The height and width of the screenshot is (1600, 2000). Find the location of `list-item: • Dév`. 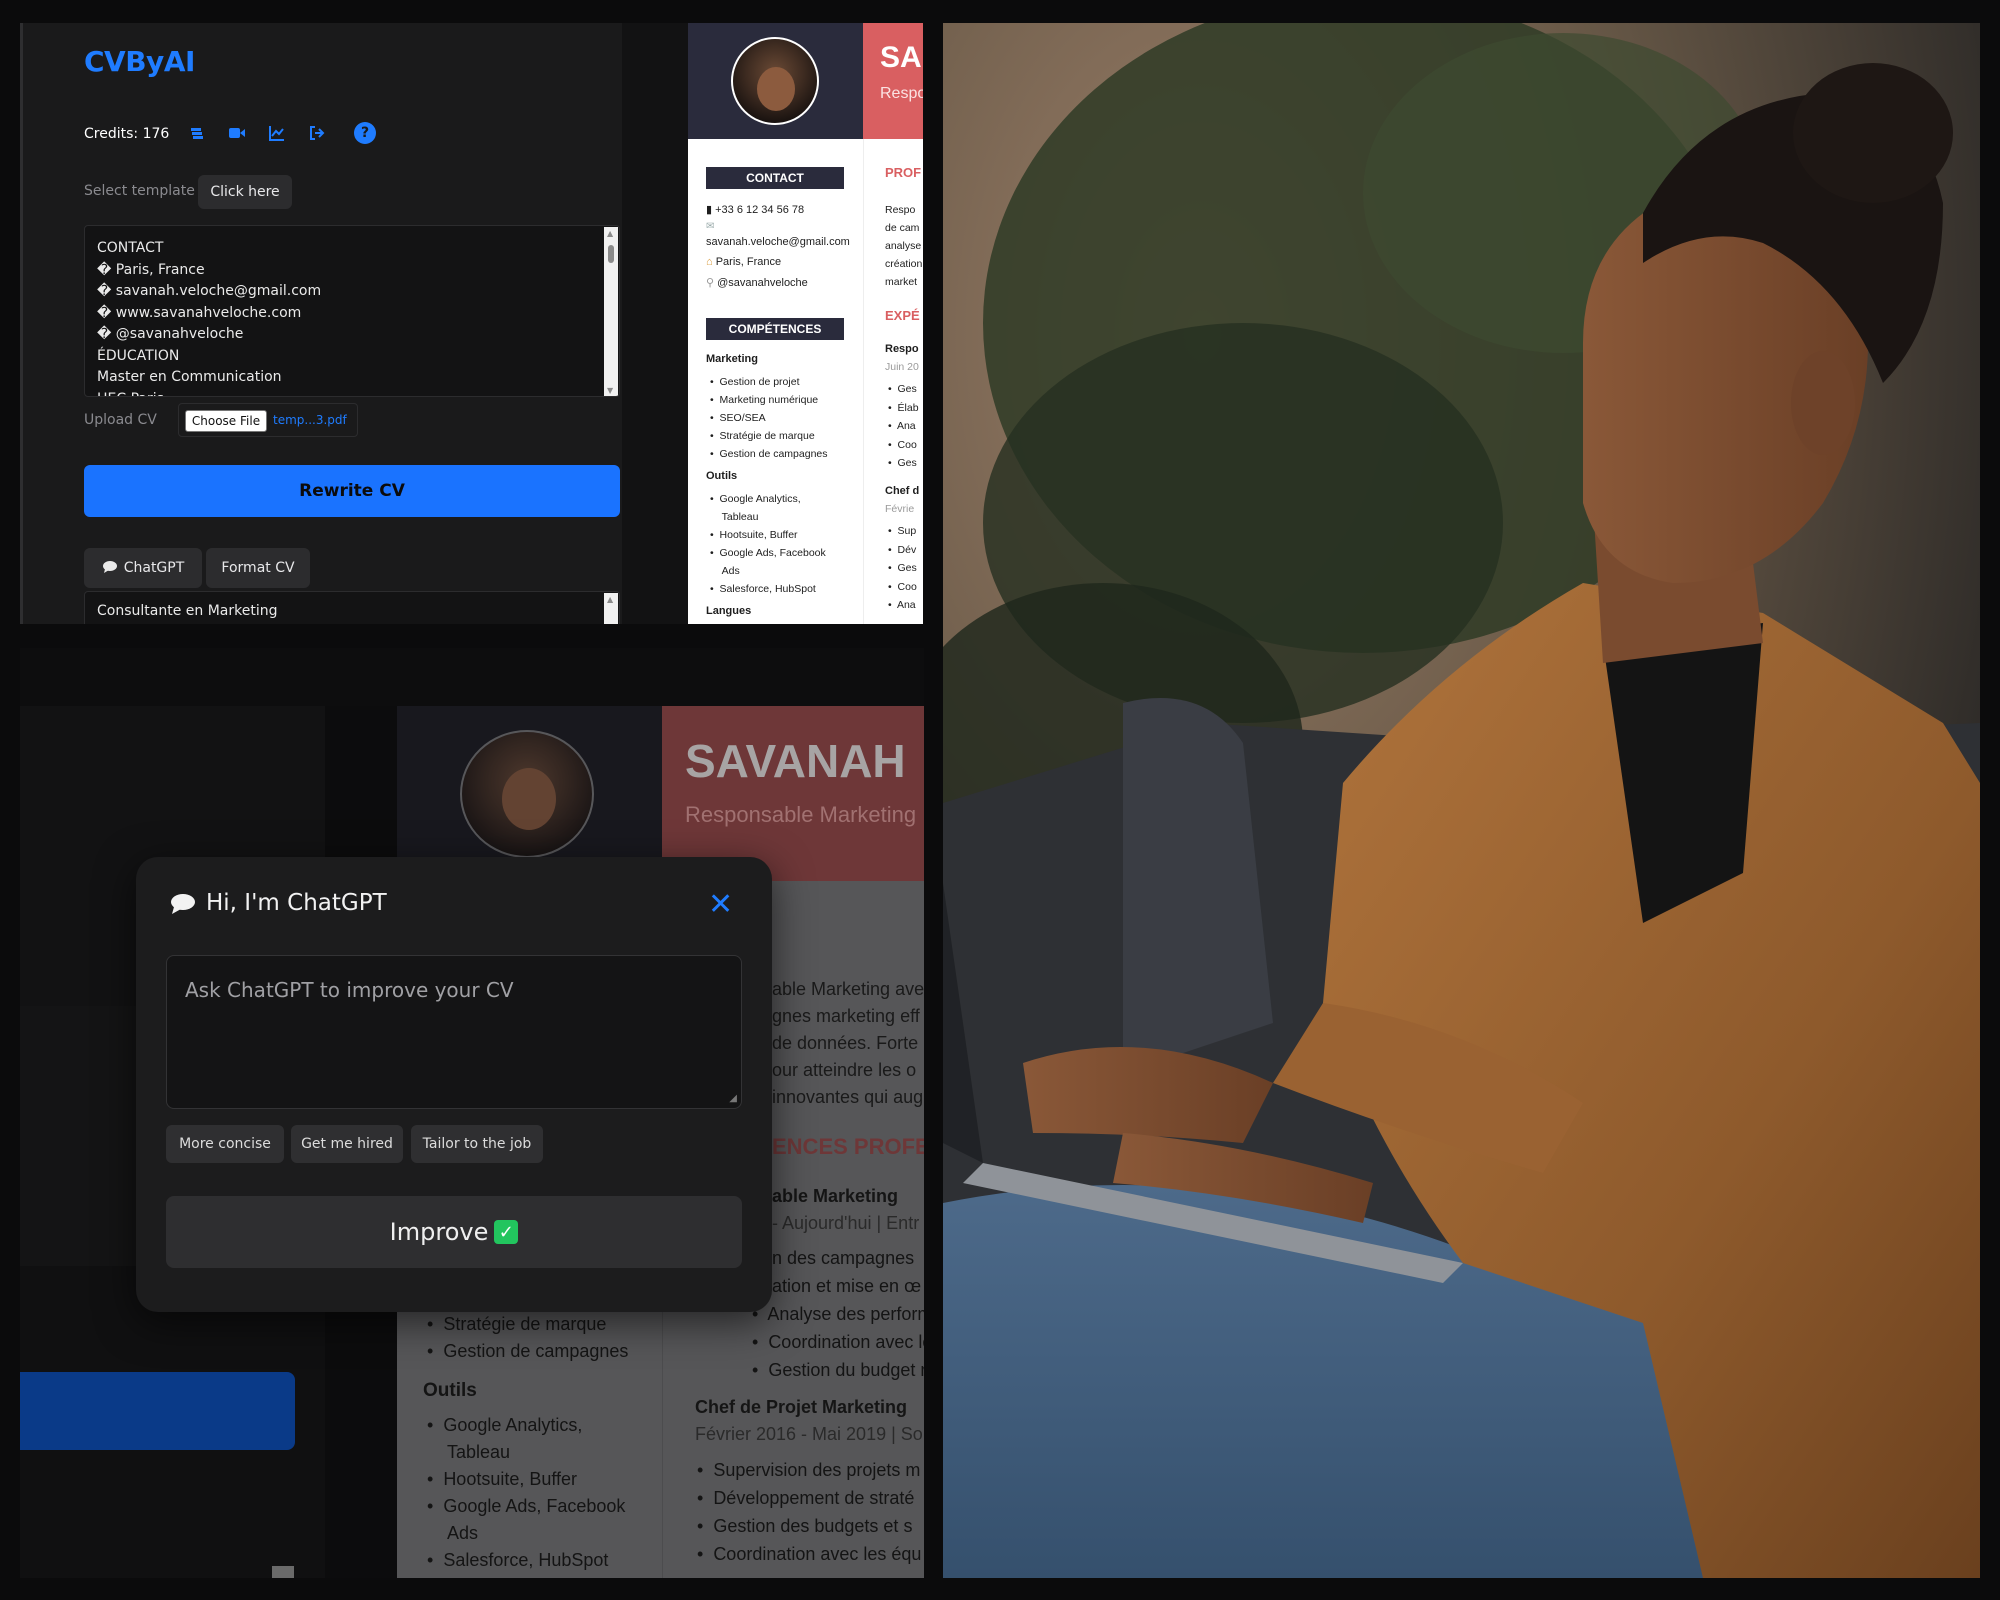

list-item: • Dév is located at coordinates (902, 549).